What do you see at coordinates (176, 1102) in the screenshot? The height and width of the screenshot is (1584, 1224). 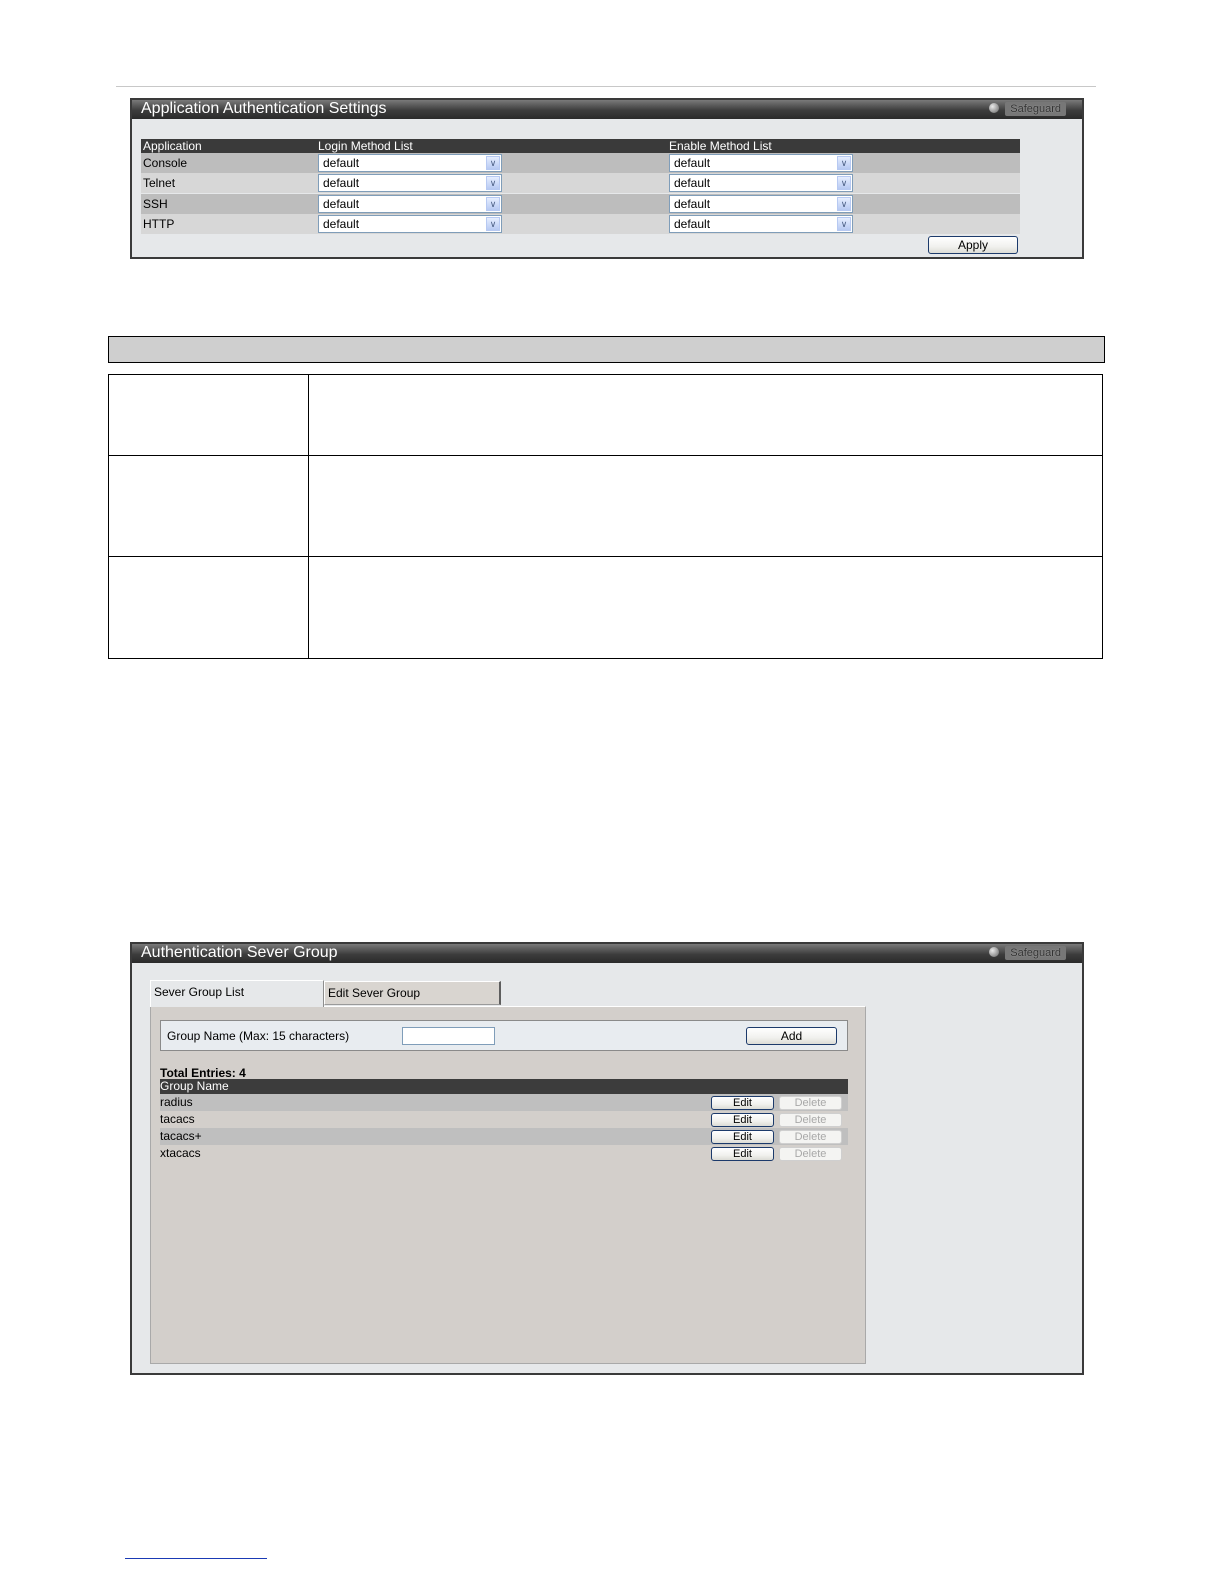 I see `group-name: radius` at bounding box center [176, 1102].